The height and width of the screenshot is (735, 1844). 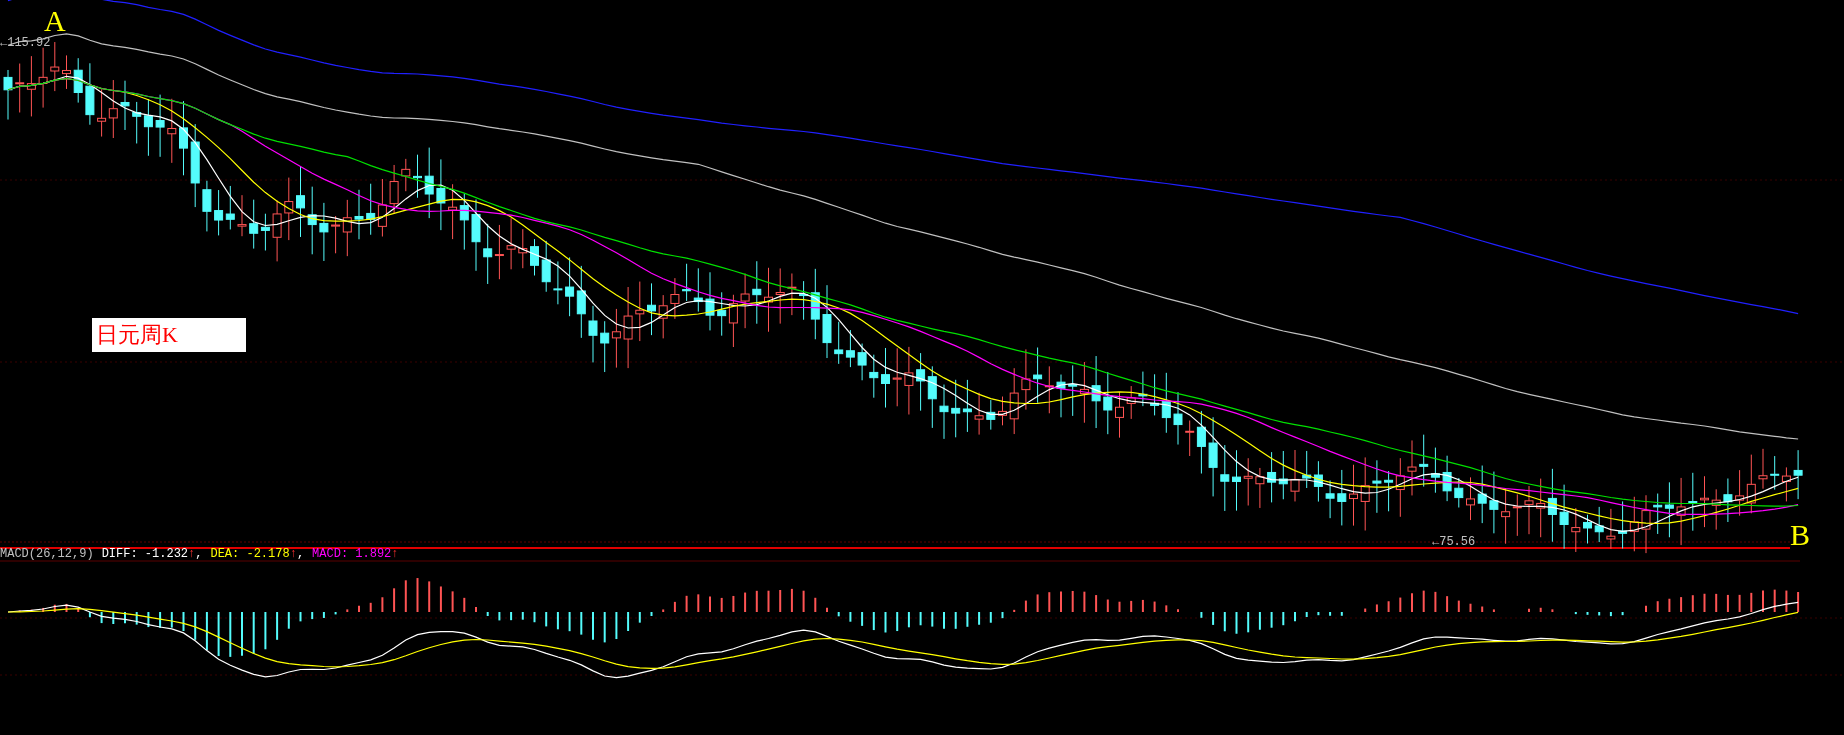 What do you see at coordinates (1800, 535) in the screenshot?
I see `point-label: B` at bounding box center [1800, 535].